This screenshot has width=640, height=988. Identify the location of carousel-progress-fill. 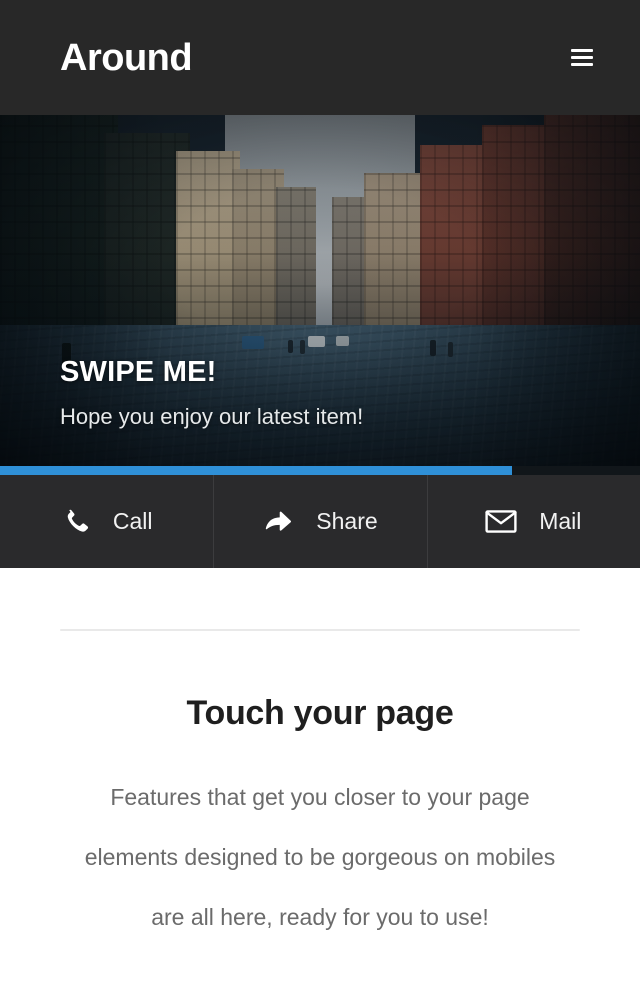
(256, 470).